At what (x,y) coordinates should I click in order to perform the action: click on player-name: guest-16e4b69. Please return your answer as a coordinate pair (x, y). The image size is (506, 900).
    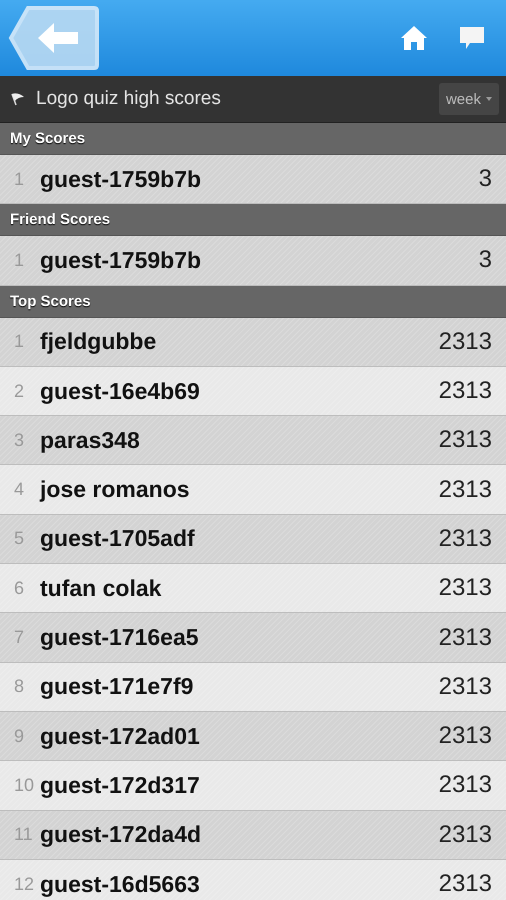
    Looking at the image, I should click on (120, 391).